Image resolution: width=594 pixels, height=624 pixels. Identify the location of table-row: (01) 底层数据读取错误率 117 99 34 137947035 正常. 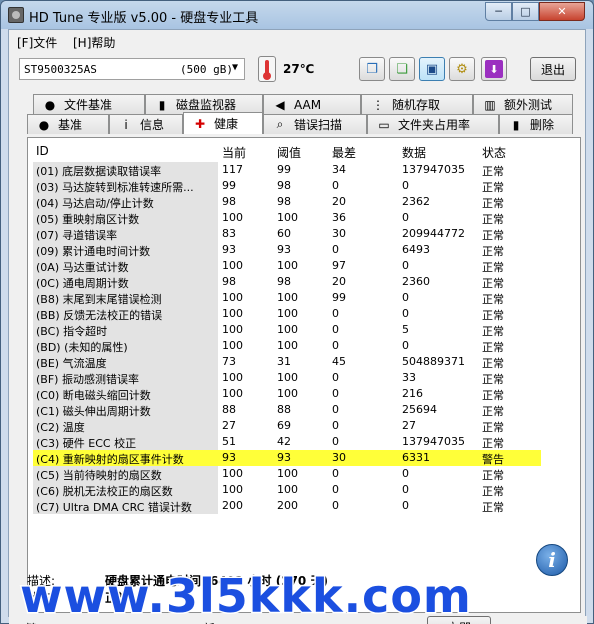
(287, 170).